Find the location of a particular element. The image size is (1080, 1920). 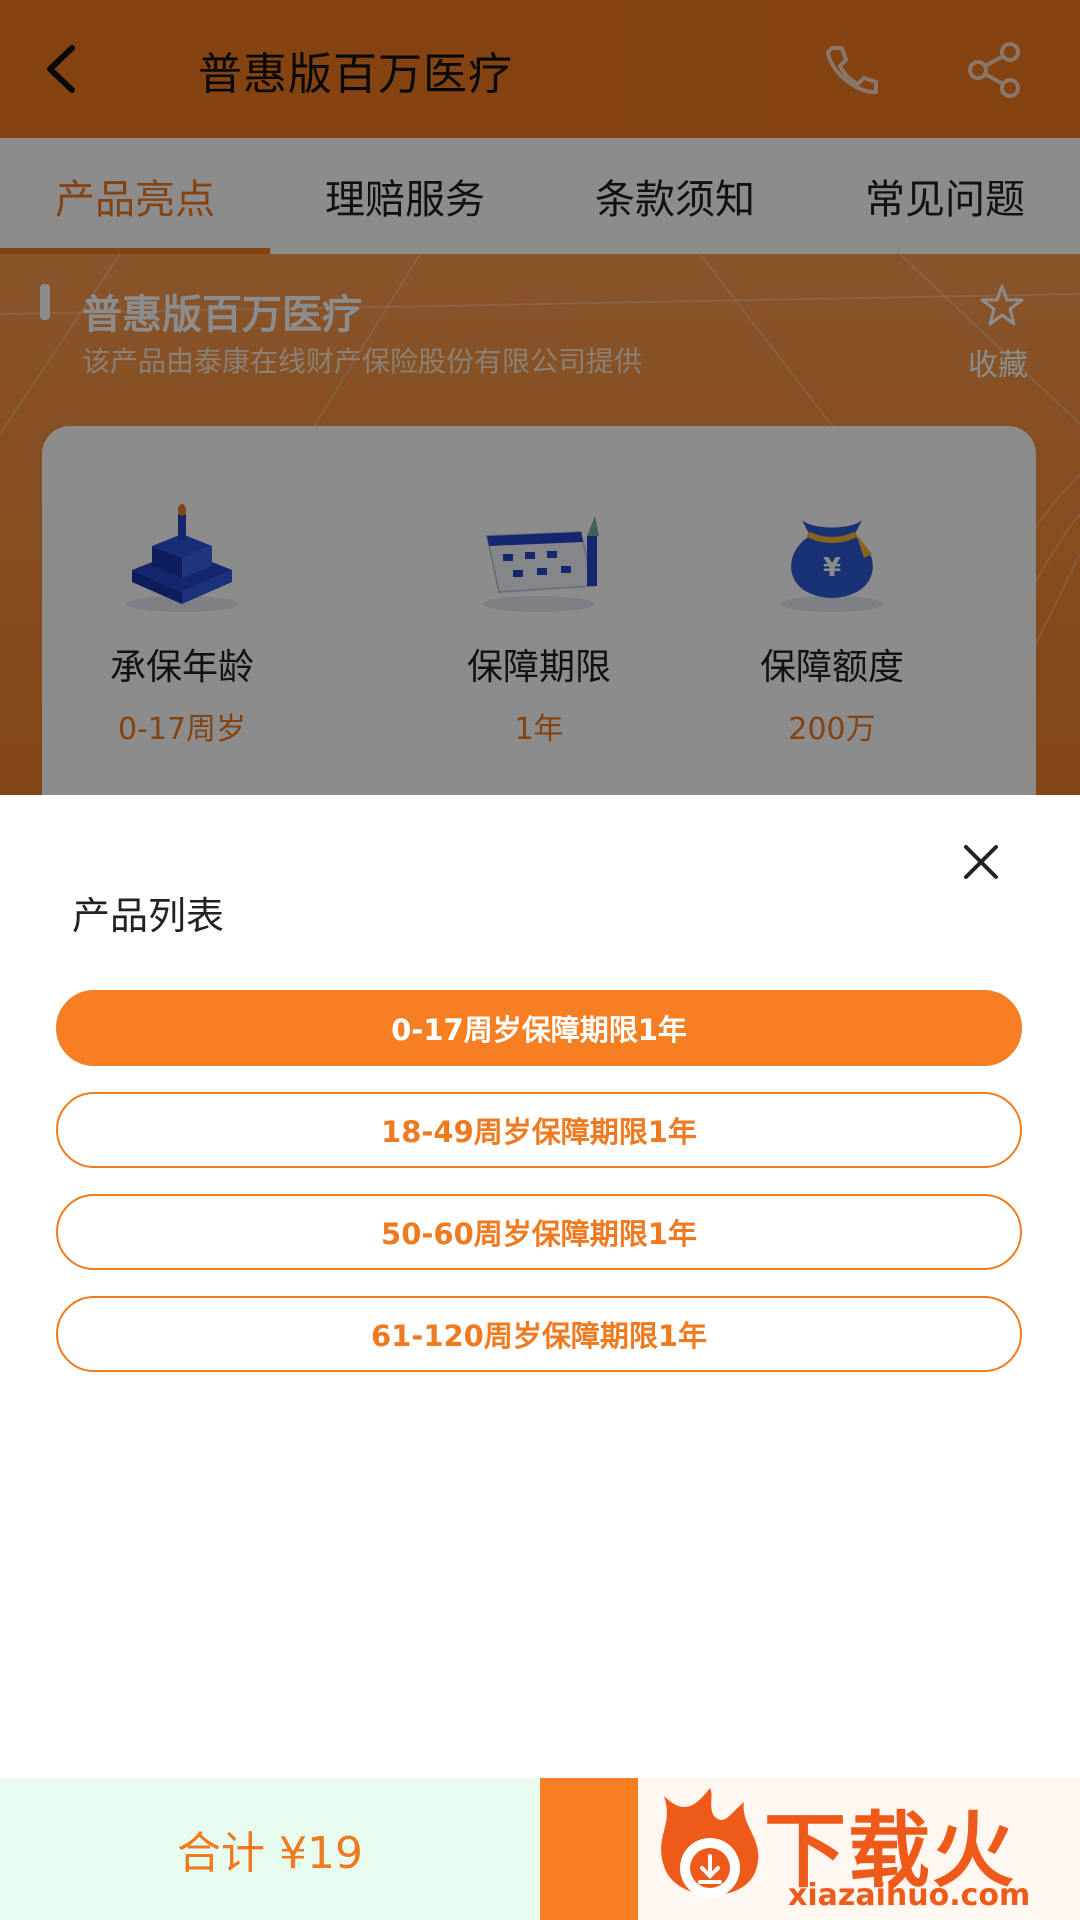

close-button is located at coordinates (981, 862).